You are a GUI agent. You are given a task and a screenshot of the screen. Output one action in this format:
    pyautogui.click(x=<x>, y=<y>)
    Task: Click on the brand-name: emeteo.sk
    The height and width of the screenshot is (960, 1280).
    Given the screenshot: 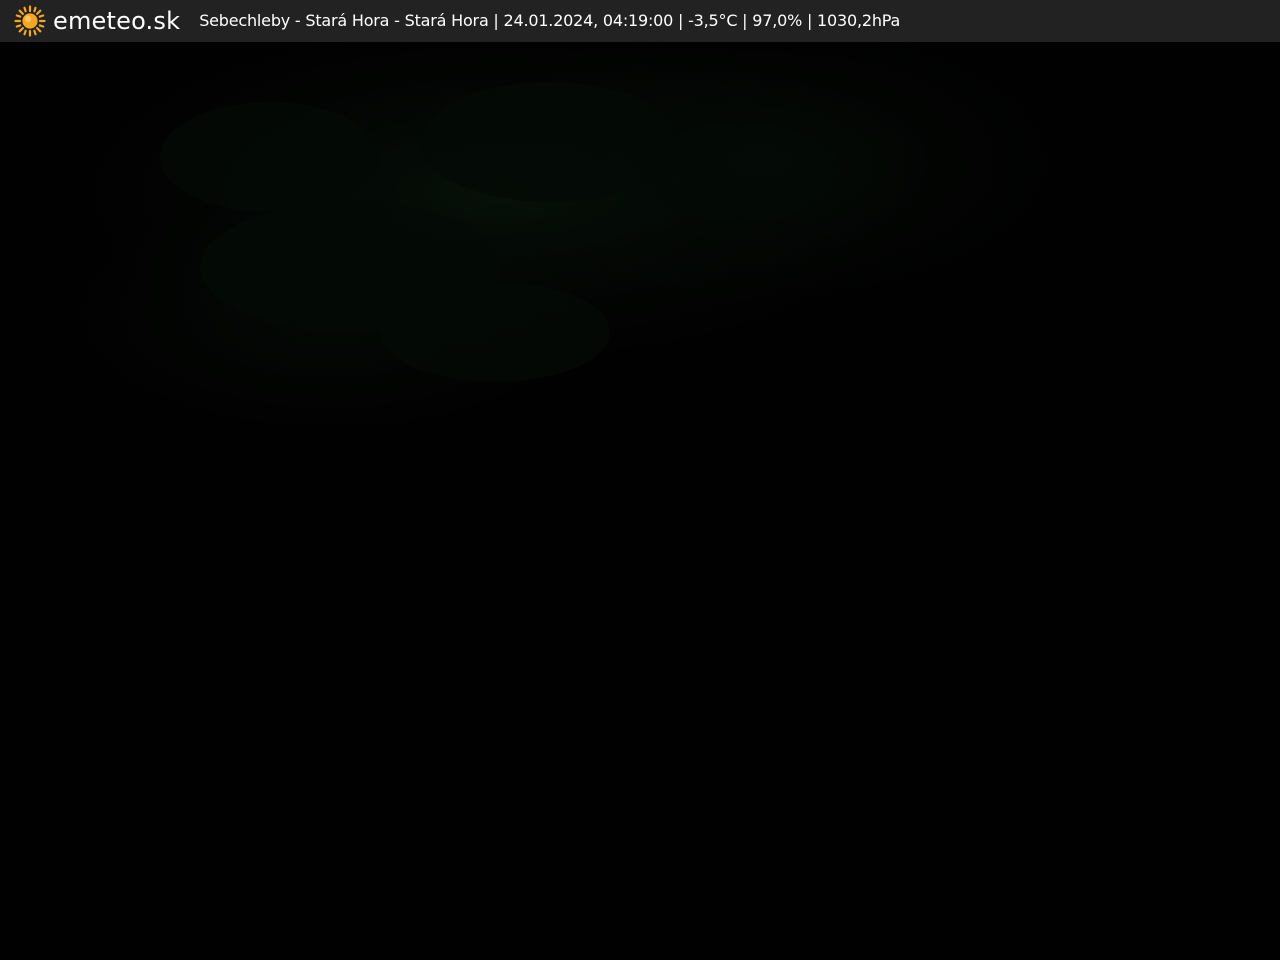 What is the action you would take?
    pyautogui.click(x=117, y=21)
    